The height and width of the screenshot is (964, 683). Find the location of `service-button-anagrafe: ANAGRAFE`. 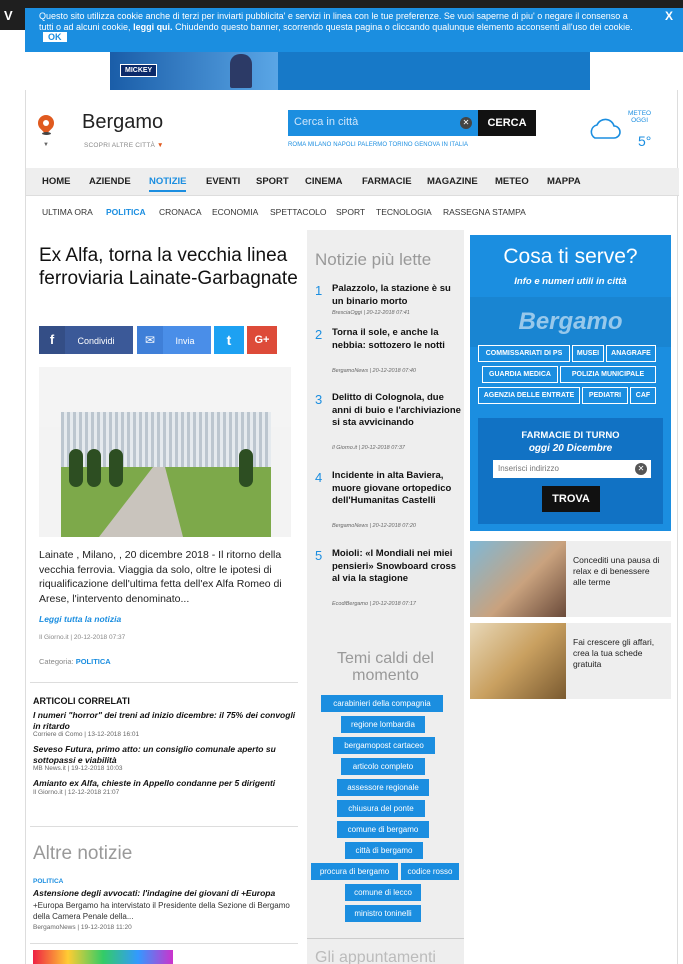

service-button-anagrafe: ANAGRAFE is located at coordinates (631, 353).